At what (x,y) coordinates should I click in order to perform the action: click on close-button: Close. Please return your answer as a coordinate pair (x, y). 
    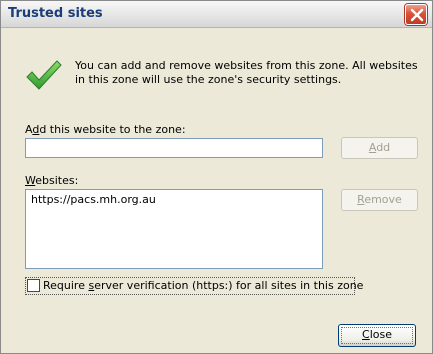
    Looking at the image, I should click on (377, 335).